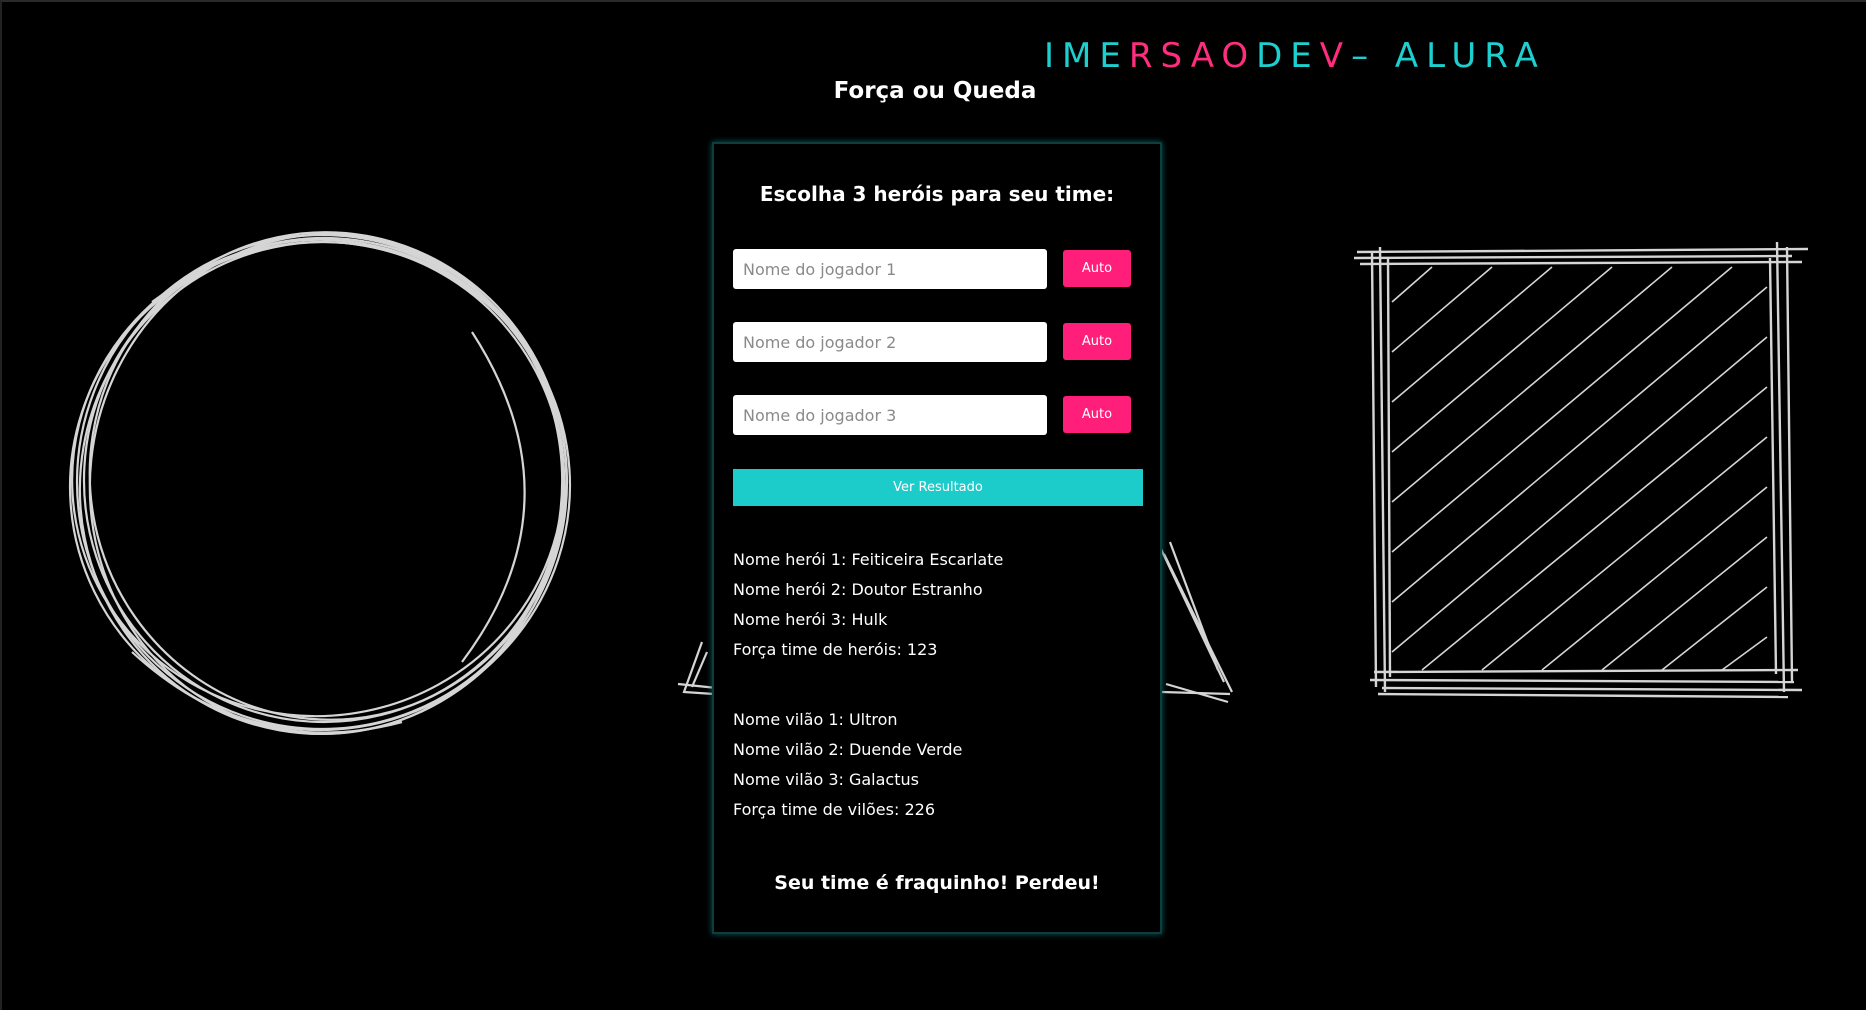 This screenshot has height=1010, width=1866. What do you see at coordinates (938, 487) in the screenshot?
I see `view-result-button: Ver Resultado` at bounding box center [938, 487].